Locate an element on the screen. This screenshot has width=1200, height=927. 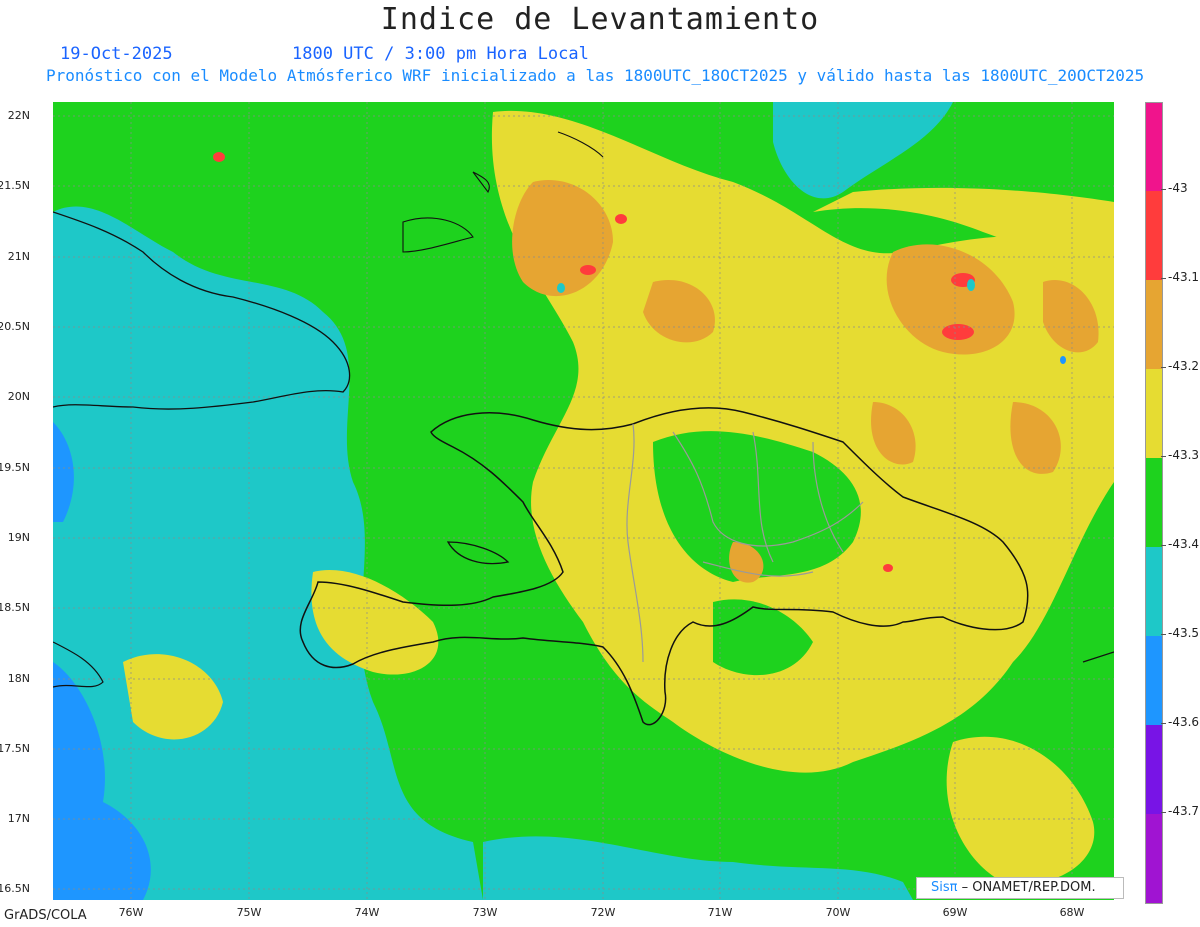
credit-dash: – is located at coordinates (967, 887).